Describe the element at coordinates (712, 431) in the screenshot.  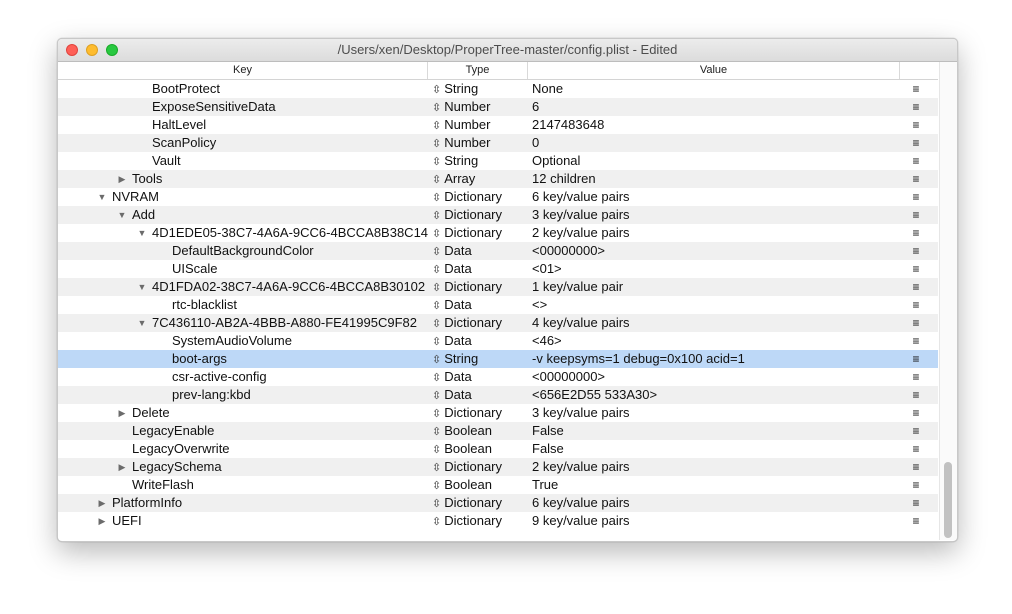
I see `value-cell: False` at that location.